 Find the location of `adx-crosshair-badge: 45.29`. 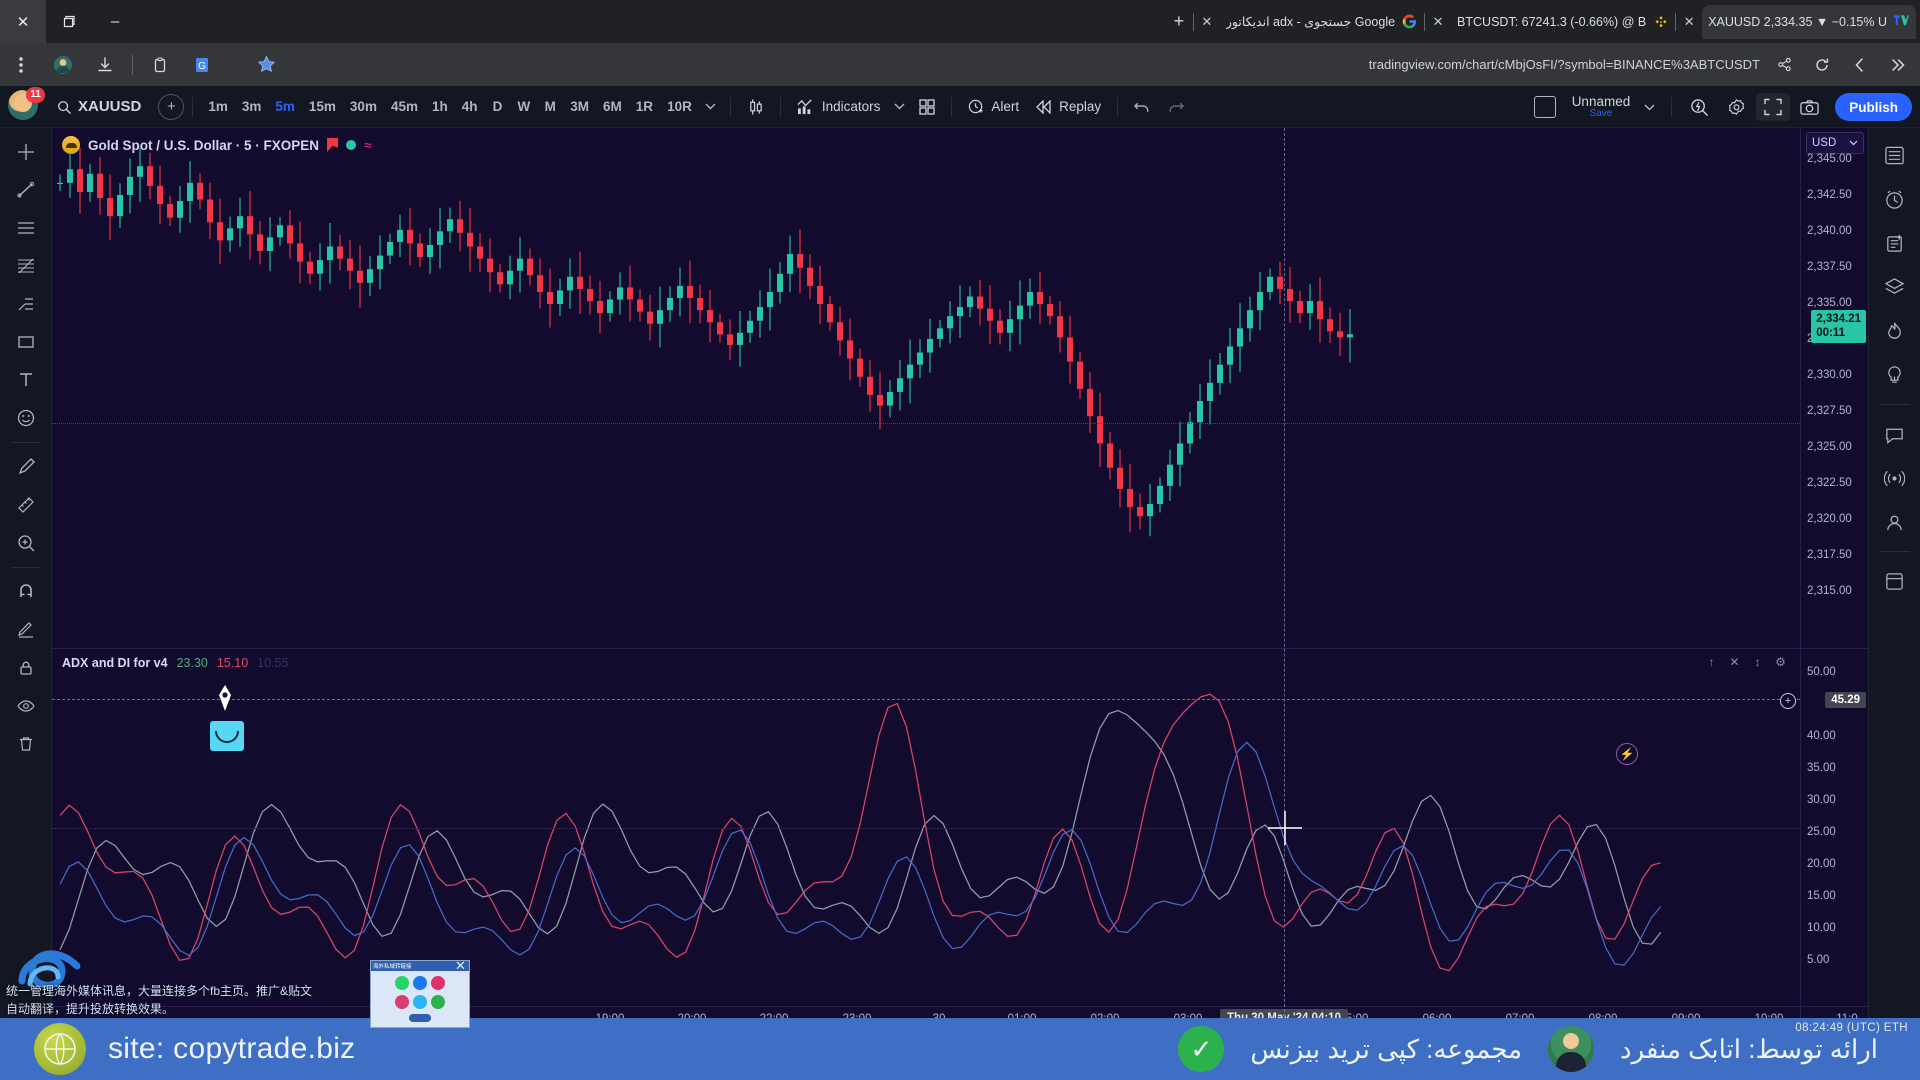

adx-crosshair-badge: 45.29 is located at coordinates (1845, 700).